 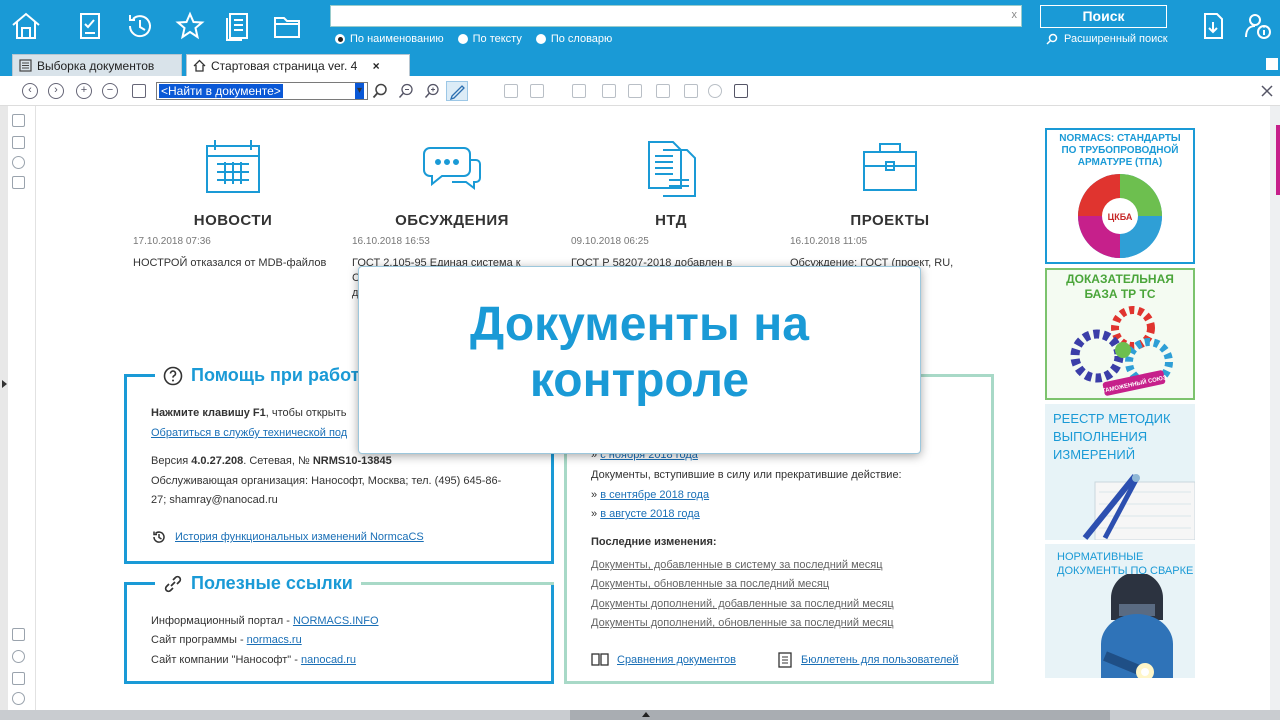 What do you see at coordinates (1120, 334) in the screenshot?
I see `banner-tr-ts-evidence: ДОКАЗАТЕЛЬНАЯ БАЗА ТР ТС ТАМОЖЕННЫЙ СОЮЗ` at bounding box center [1120, 334].